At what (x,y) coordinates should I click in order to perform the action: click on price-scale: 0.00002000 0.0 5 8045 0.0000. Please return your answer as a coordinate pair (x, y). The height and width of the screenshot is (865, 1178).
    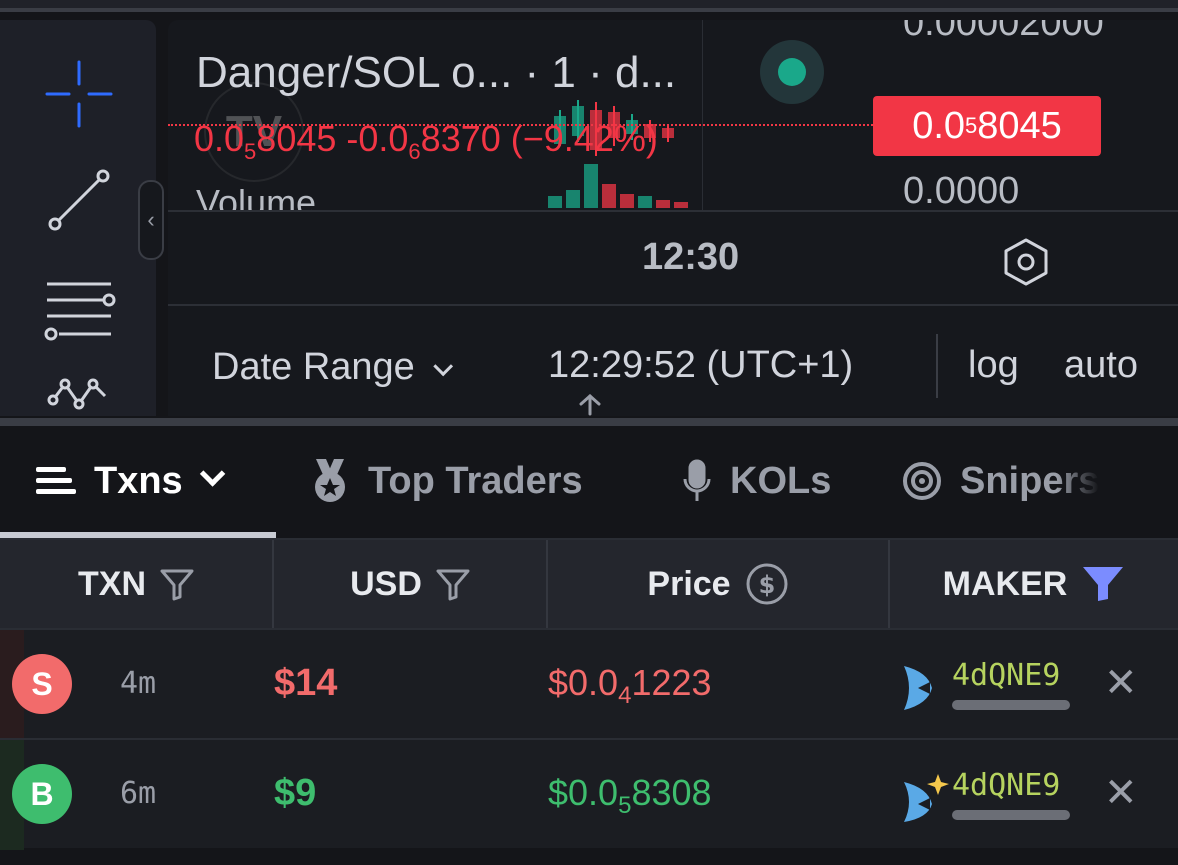
    Looking at the image, I should click on (1025, 116).